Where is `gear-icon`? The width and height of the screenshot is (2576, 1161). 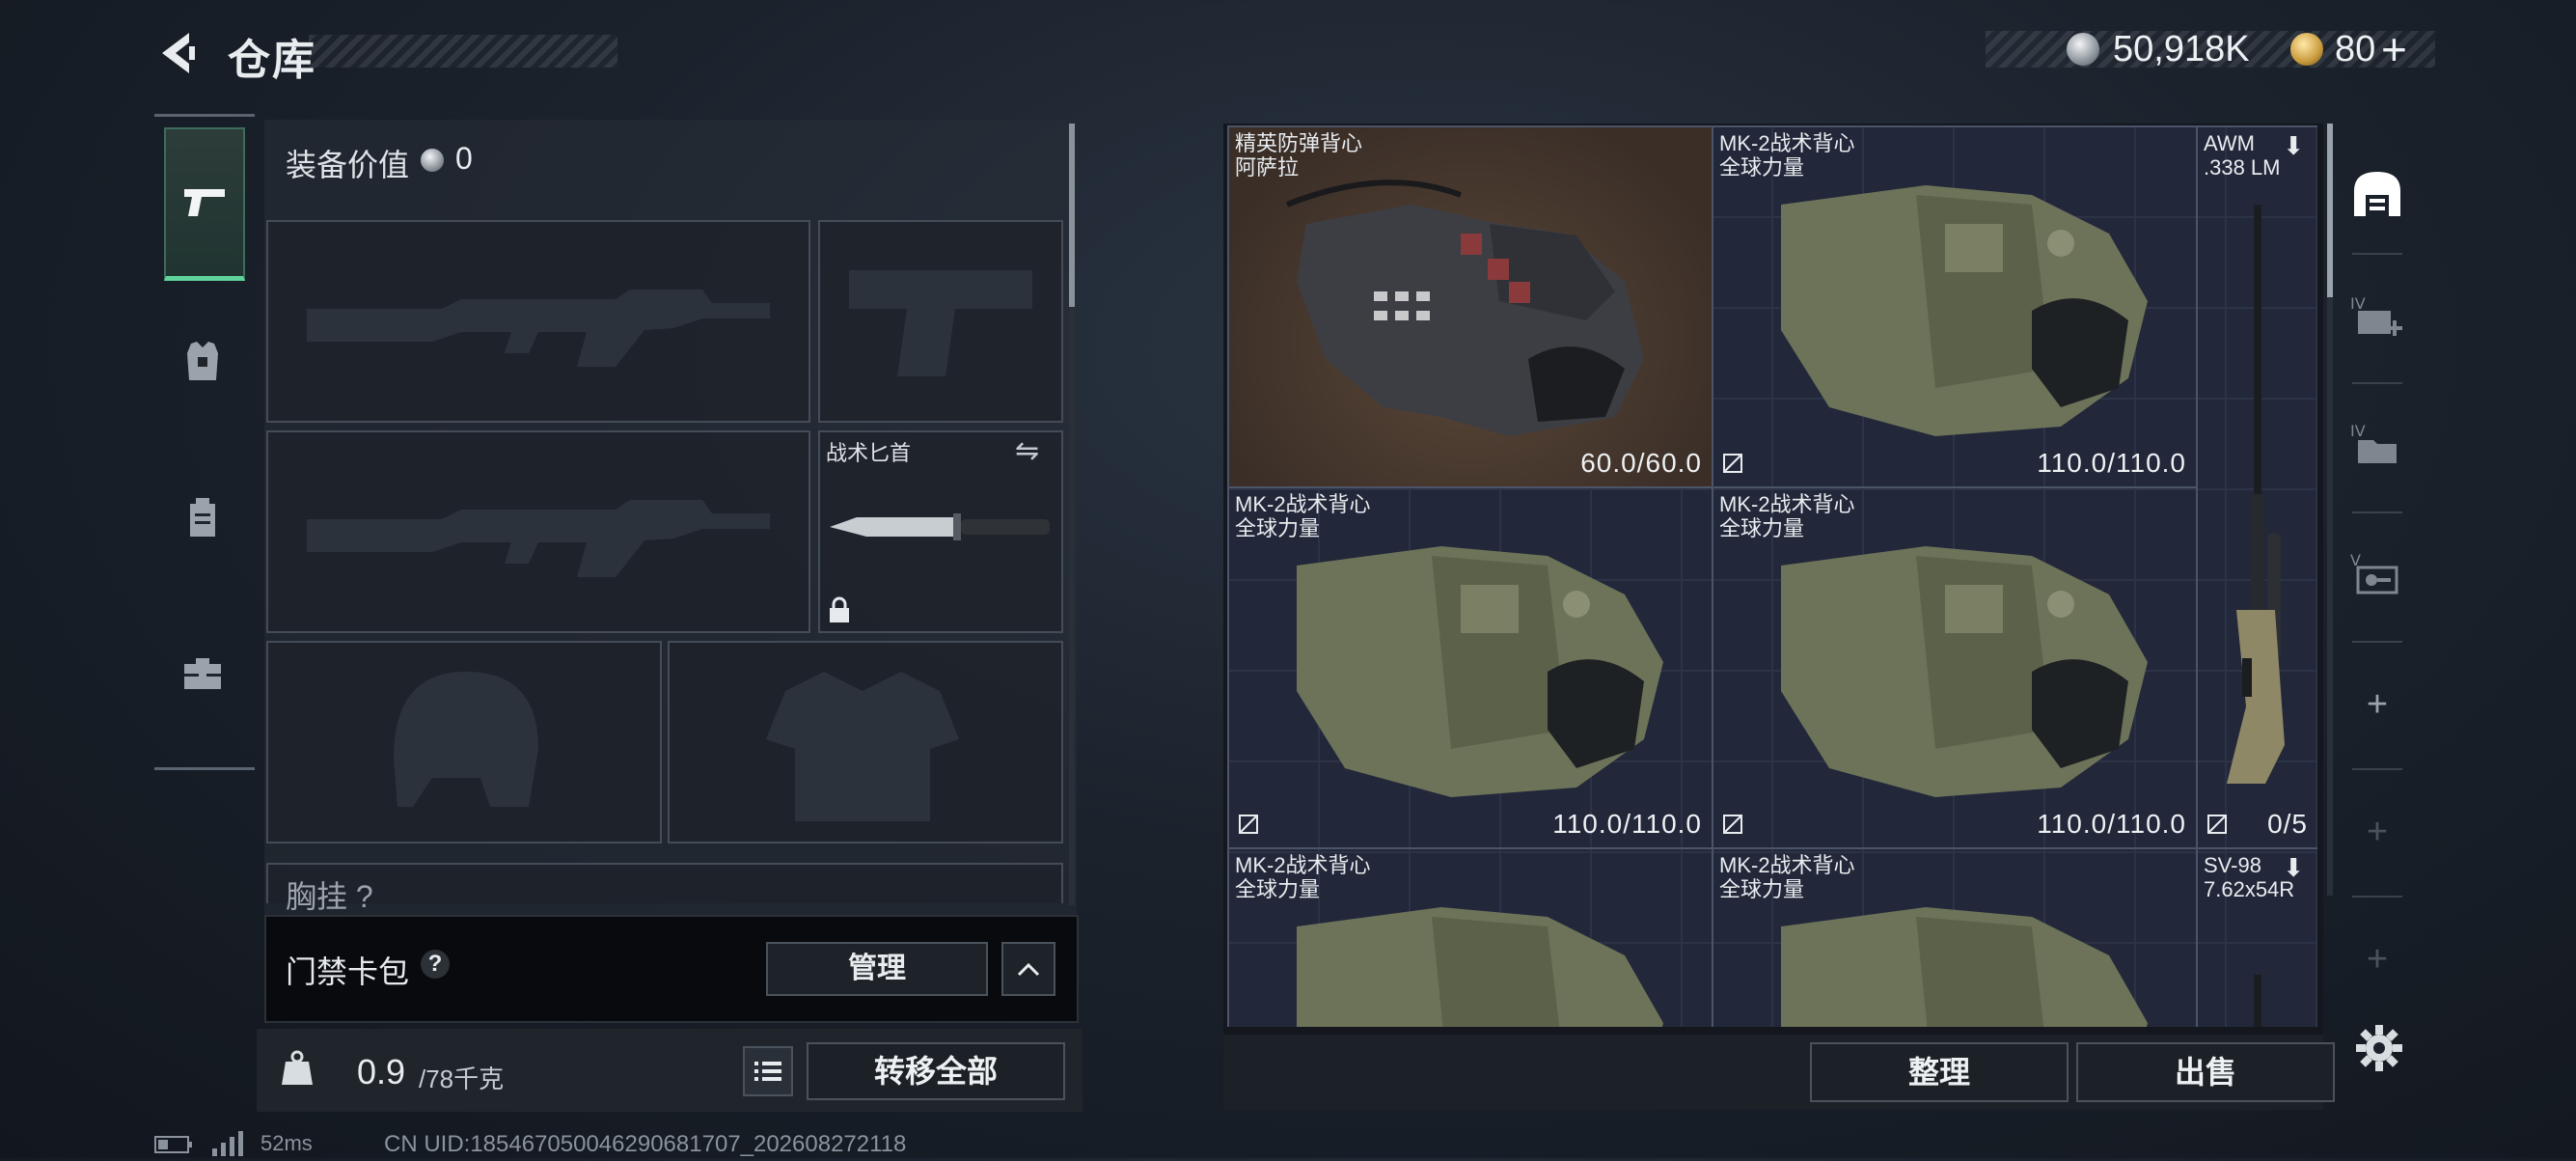
gear-icon is located at coordinates (2379, 1048).